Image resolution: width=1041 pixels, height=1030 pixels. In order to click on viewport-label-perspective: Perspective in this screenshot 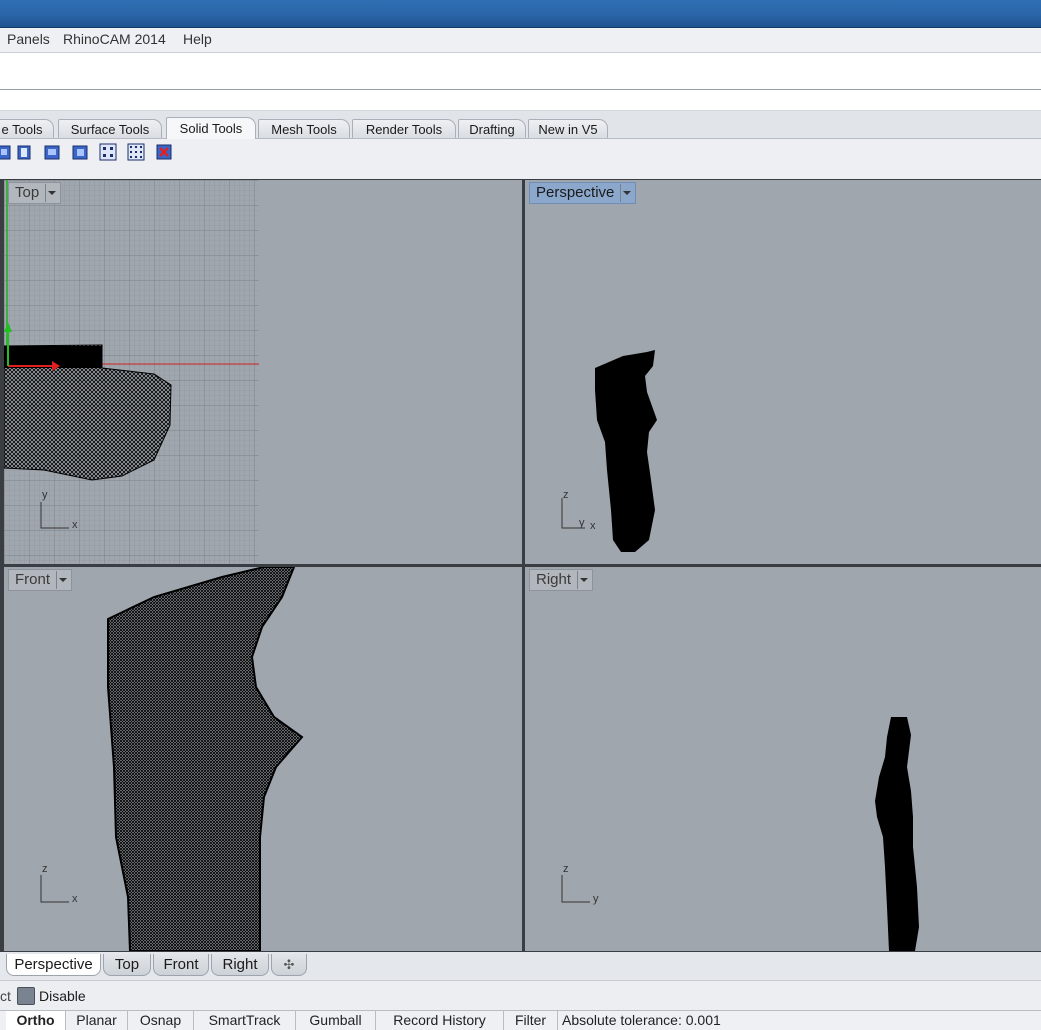, I will do `click(583, 193)`.